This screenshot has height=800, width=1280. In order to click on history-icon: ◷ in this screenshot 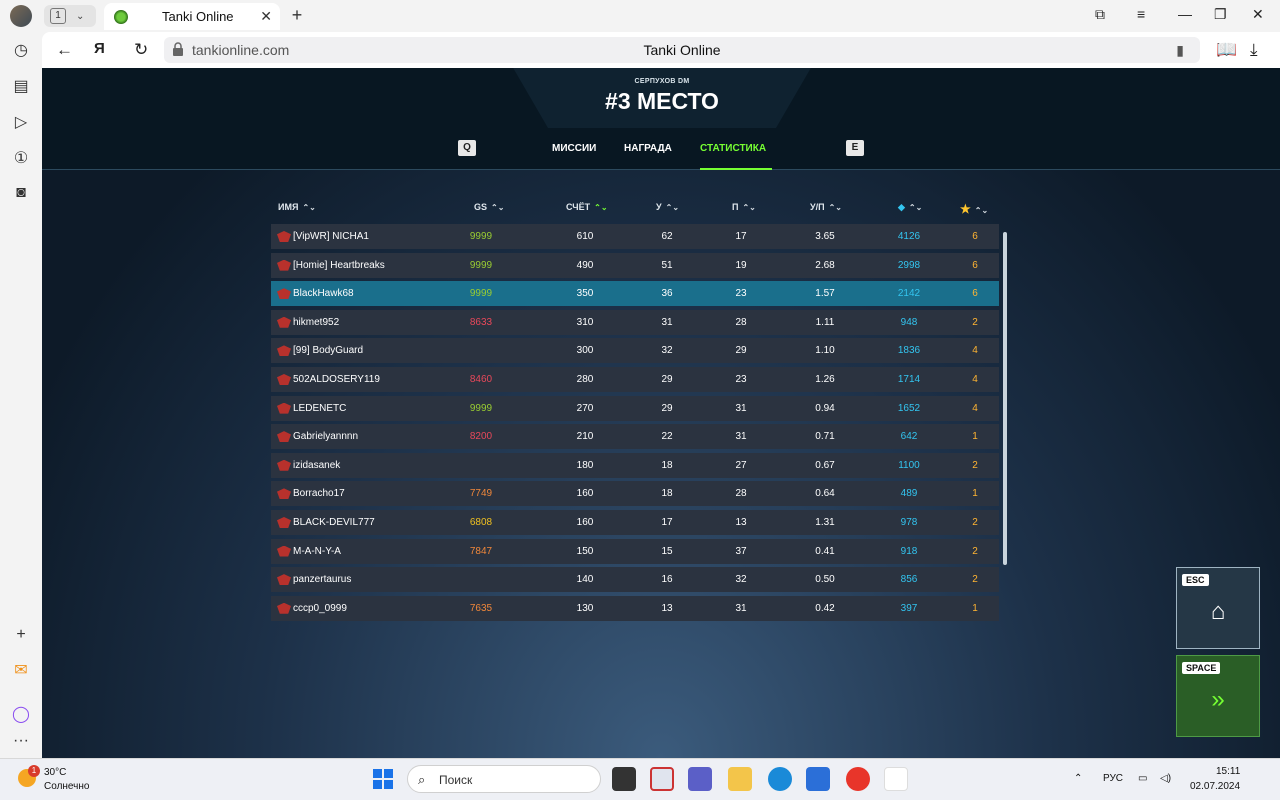, I will do `click(21, 50)`.